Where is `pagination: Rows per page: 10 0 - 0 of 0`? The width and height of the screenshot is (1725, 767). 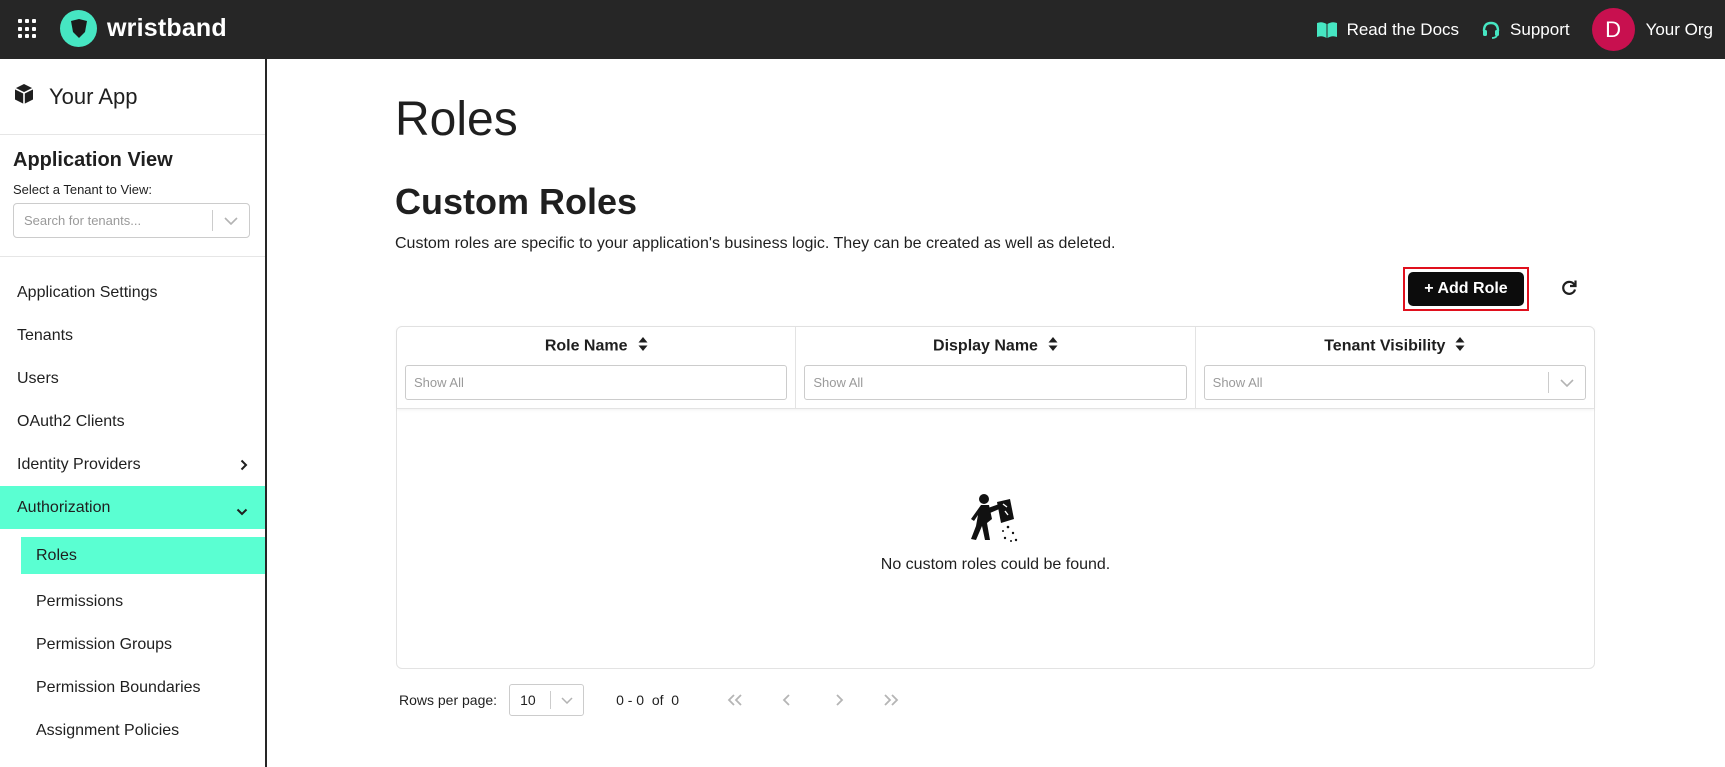 pagination: Rows per page: 10 0 - 0 of 0 is located at coordinates (695, 700).